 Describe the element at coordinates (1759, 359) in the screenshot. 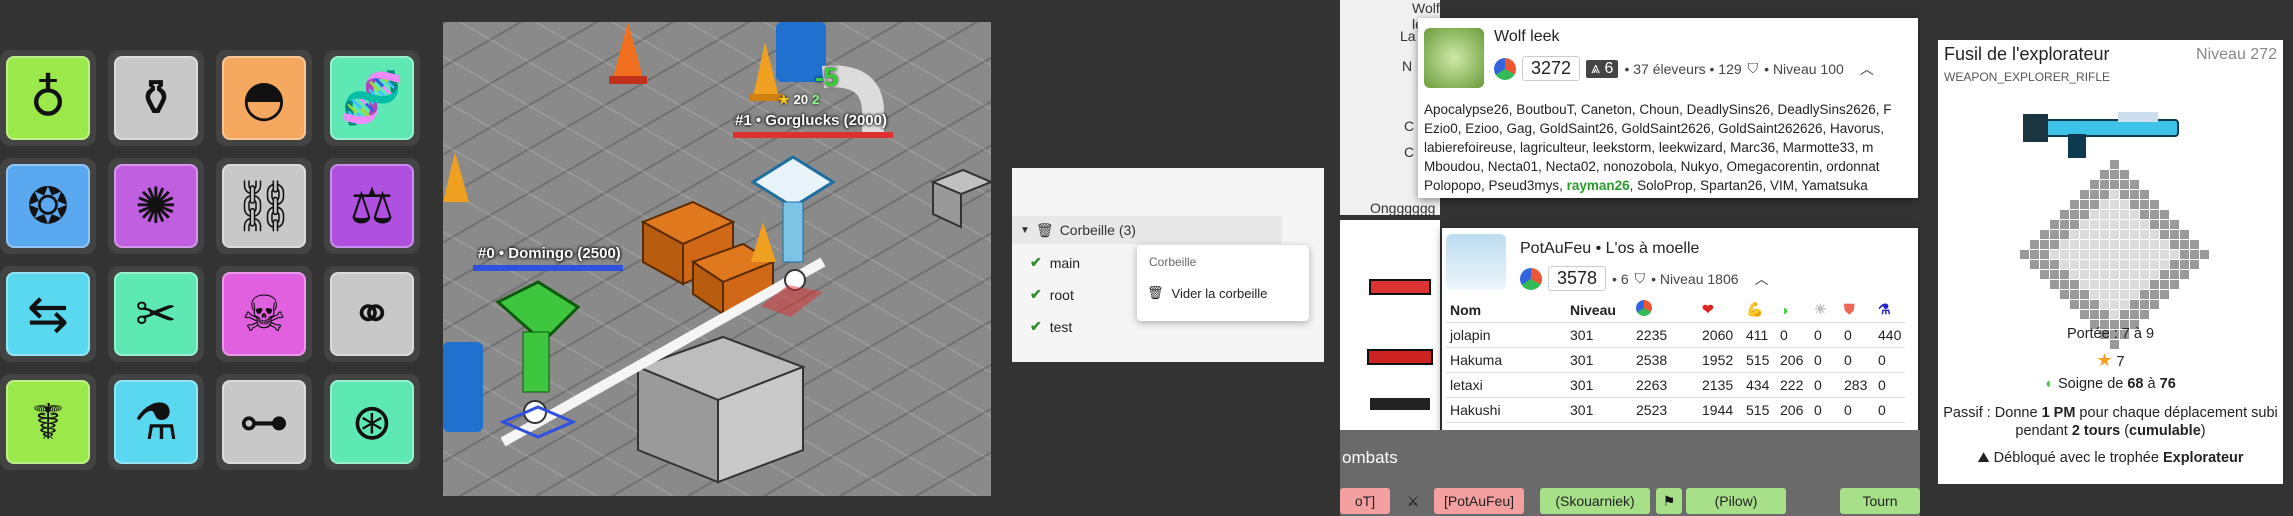

I see `table-cell: 515` at that location.